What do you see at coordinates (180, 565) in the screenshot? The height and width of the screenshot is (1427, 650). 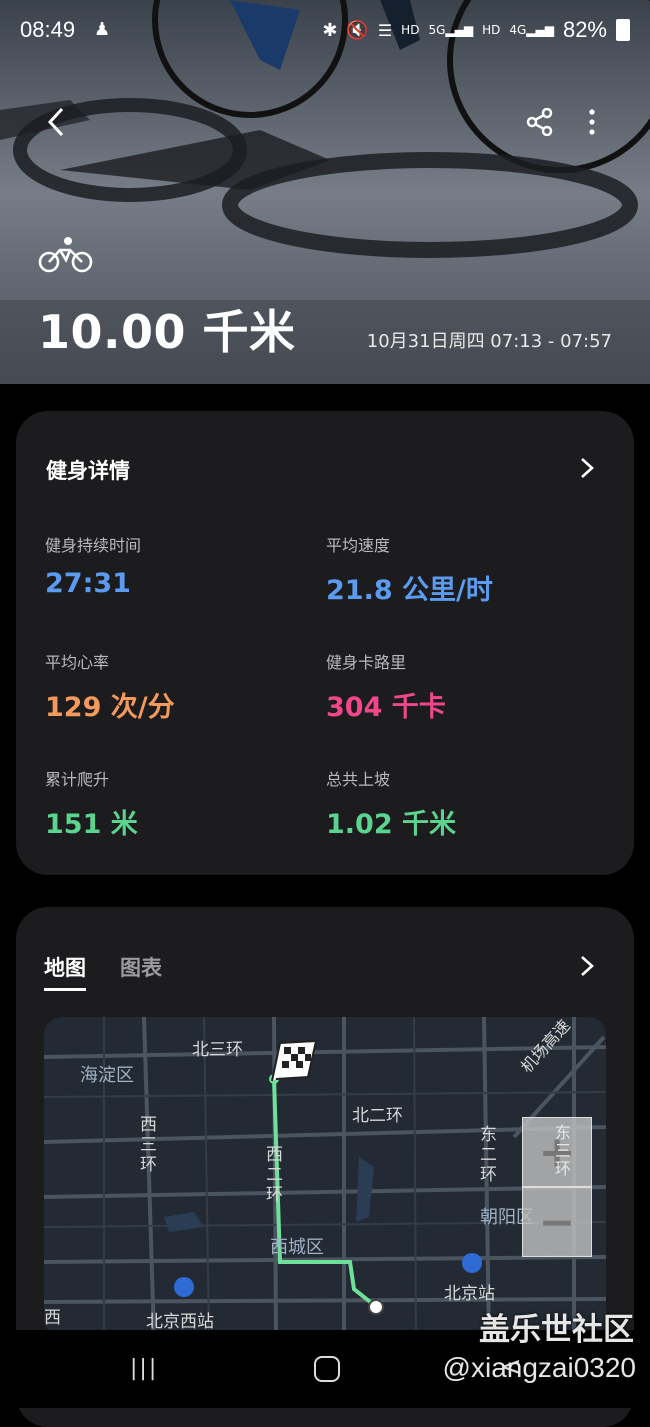 I see `metric-duration: 健身持续时间 27:31` at bounding box center [180, 565].